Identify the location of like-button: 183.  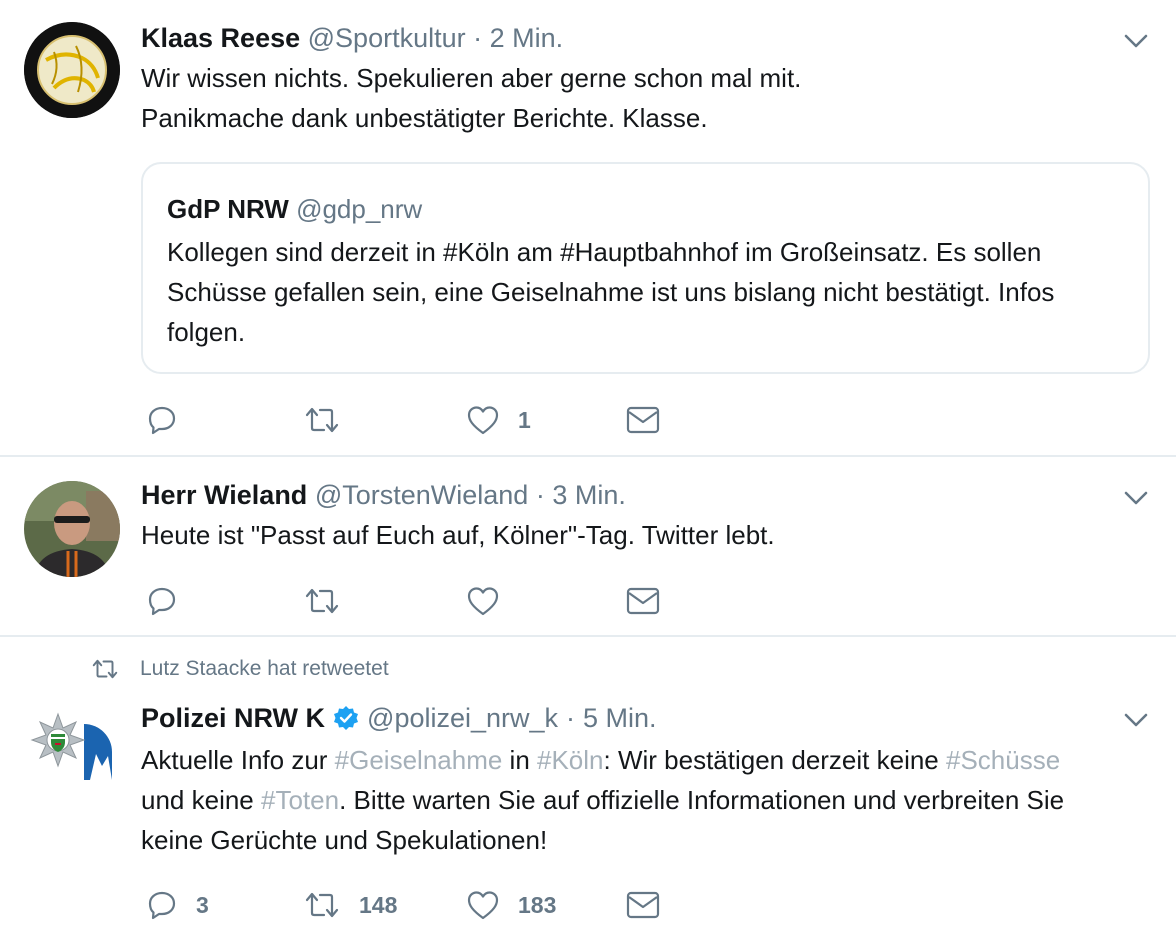
(511, 905).